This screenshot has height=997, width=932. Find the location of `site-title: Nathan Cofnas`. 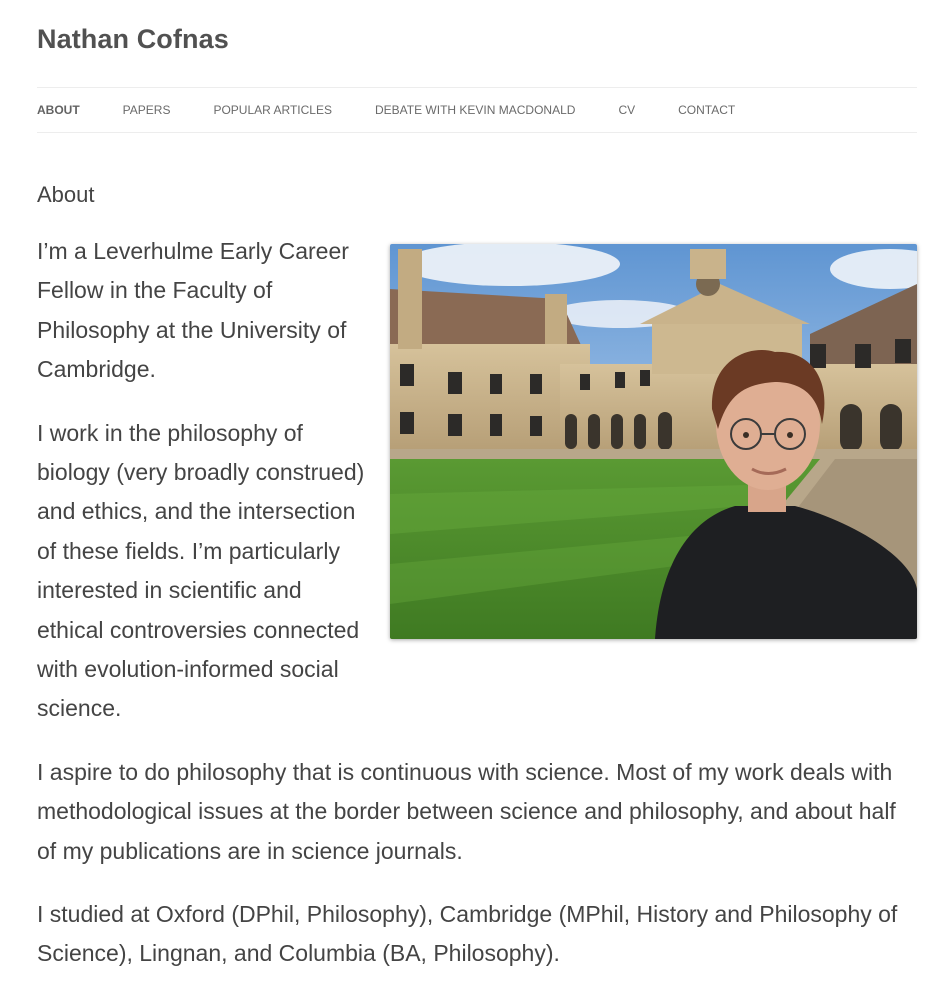

site-title: Nathan Cofnas is located at coordinates (133, 39).